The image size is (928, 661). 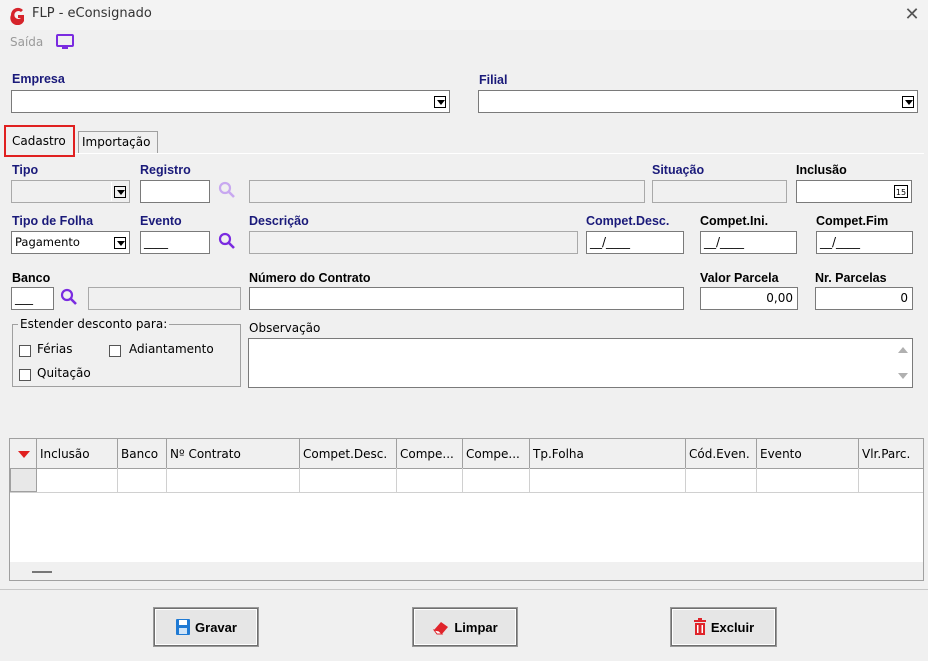 I want to click on scroll-up-icon, so click(x=903, y=350).